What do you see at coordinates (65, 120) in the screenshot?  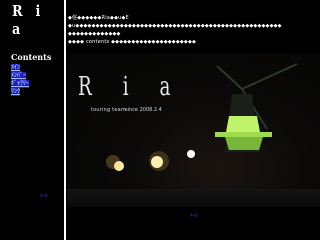 I see `vertical-divider` at bounding box center [65, 120].